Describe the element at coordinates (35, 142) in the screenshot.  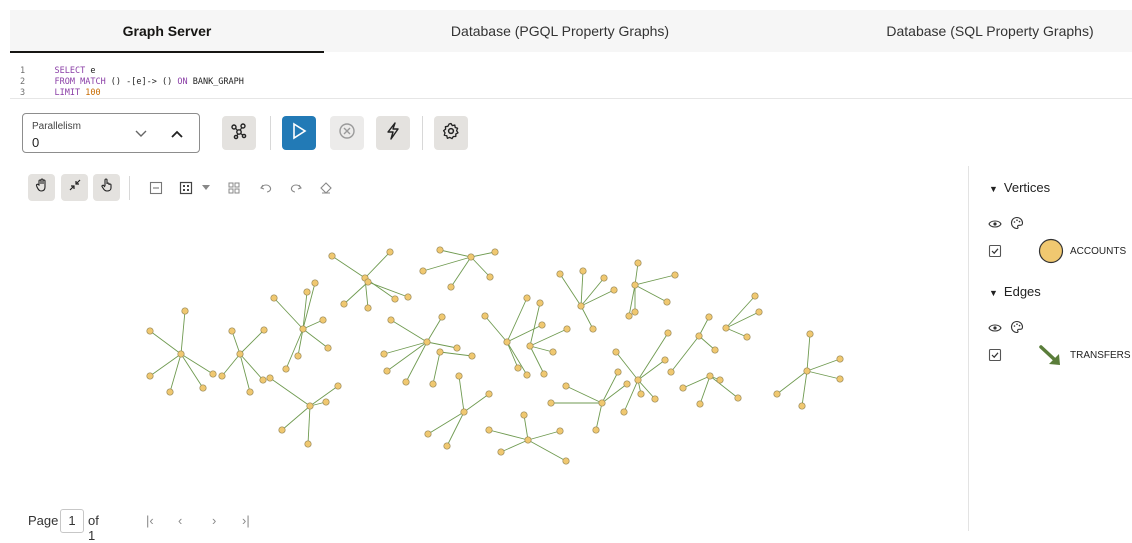
I see `parallelism-value: 0` at that location.